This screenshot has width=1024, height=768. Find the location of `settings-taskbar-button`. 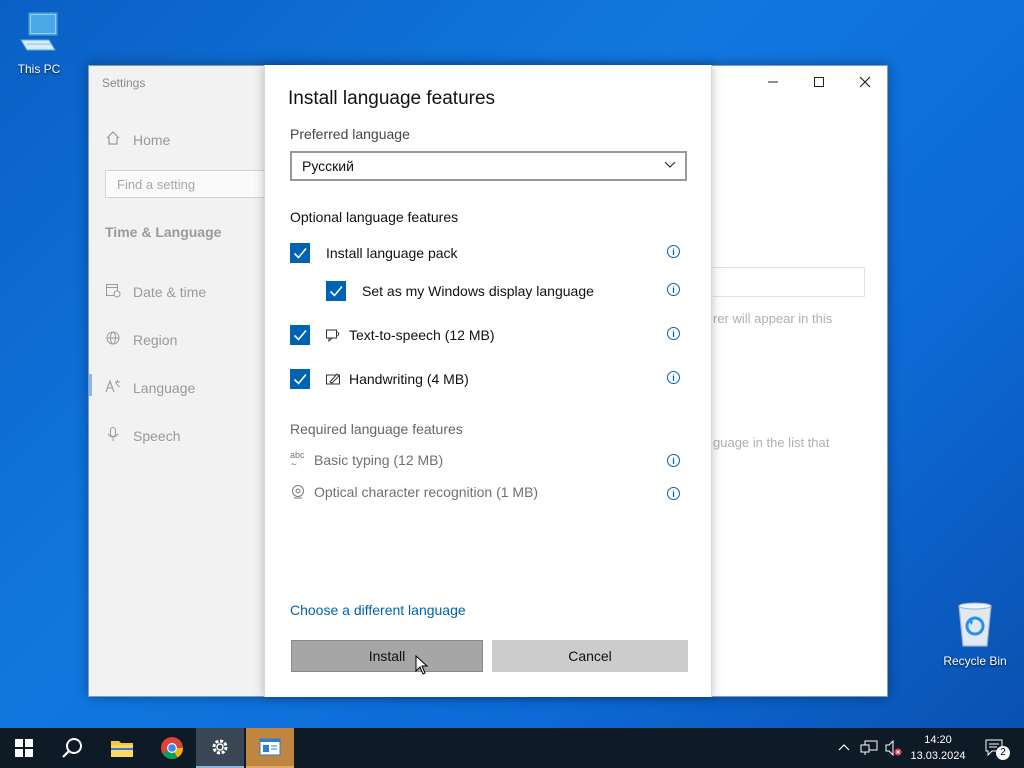

settings-taskbar-button is located at coordinates (220, 748).